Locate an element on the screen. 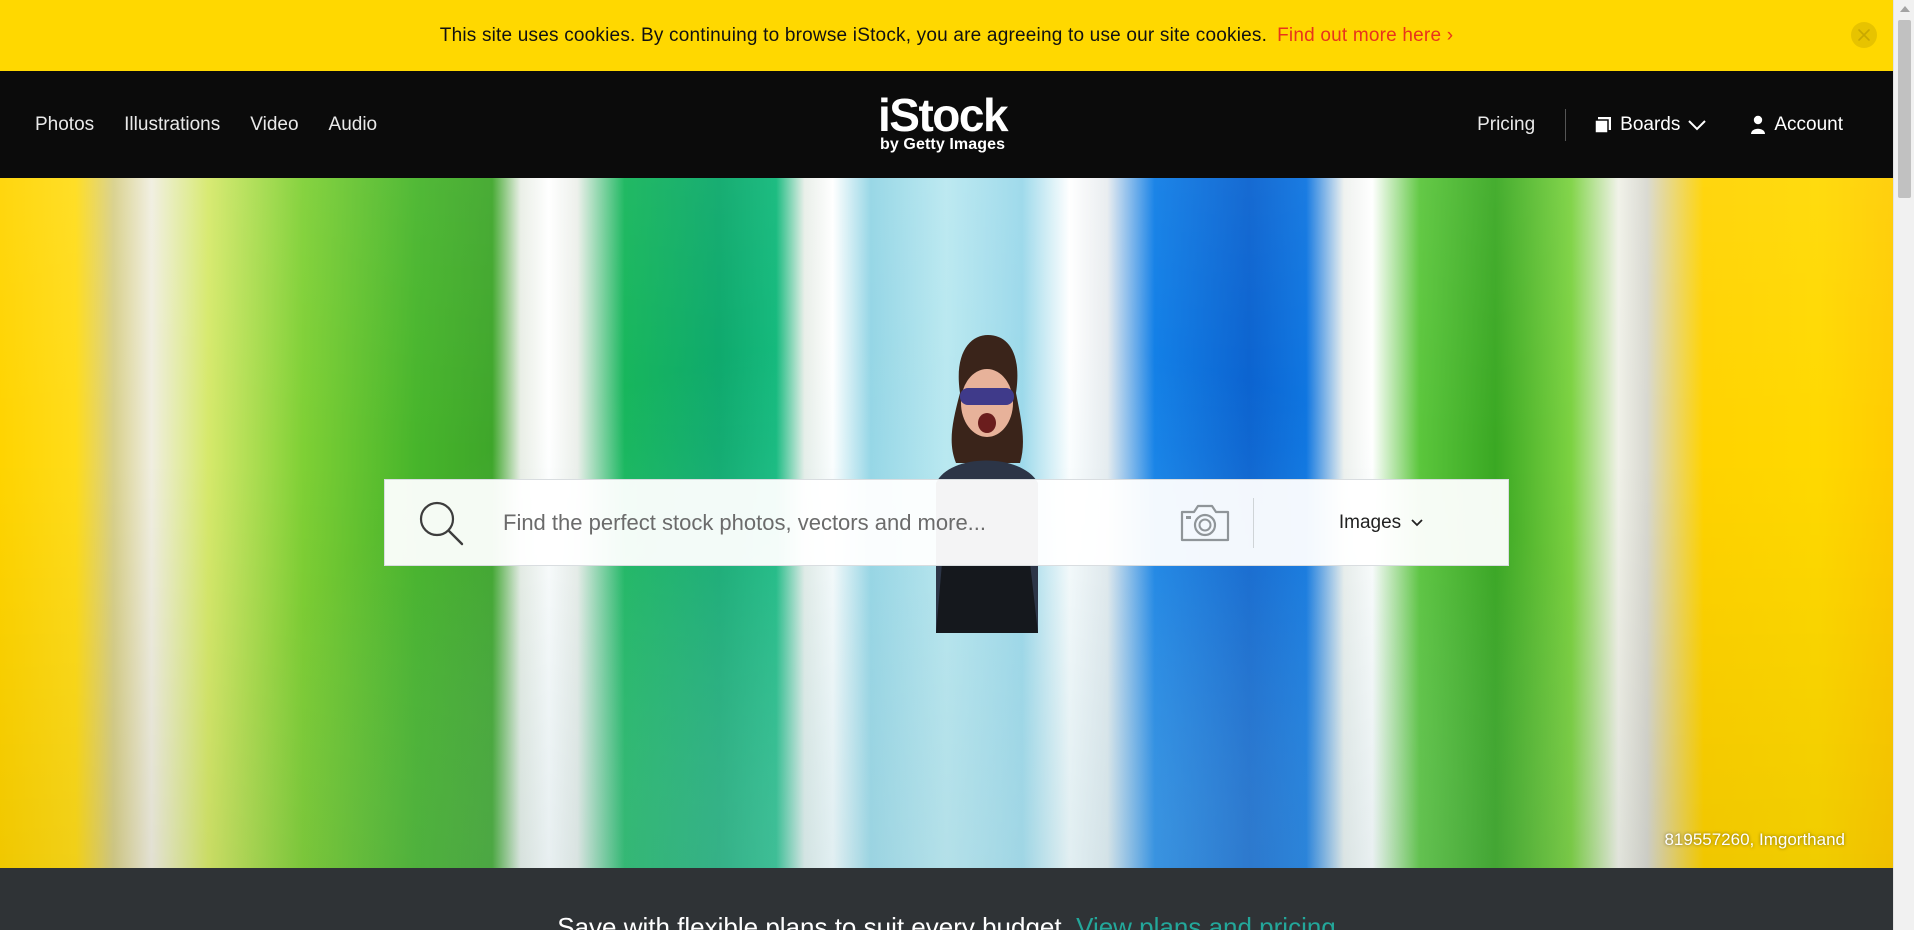  boards-icon is located at coordinates (1603, 125).